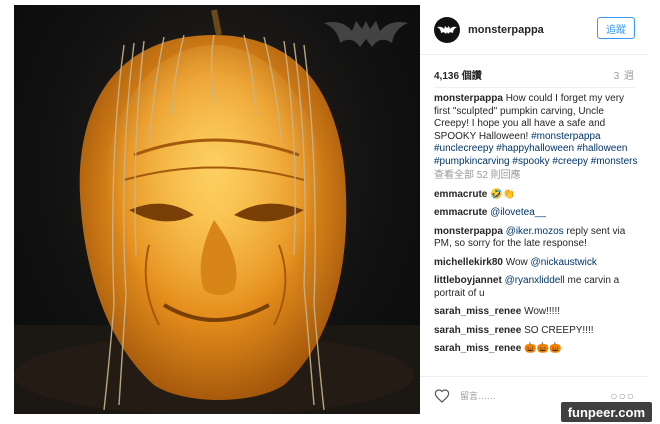 This screenshot has width=660, height=424. I want to click on post-meta: 4,136 個讚 3 週, so click(534, 74).